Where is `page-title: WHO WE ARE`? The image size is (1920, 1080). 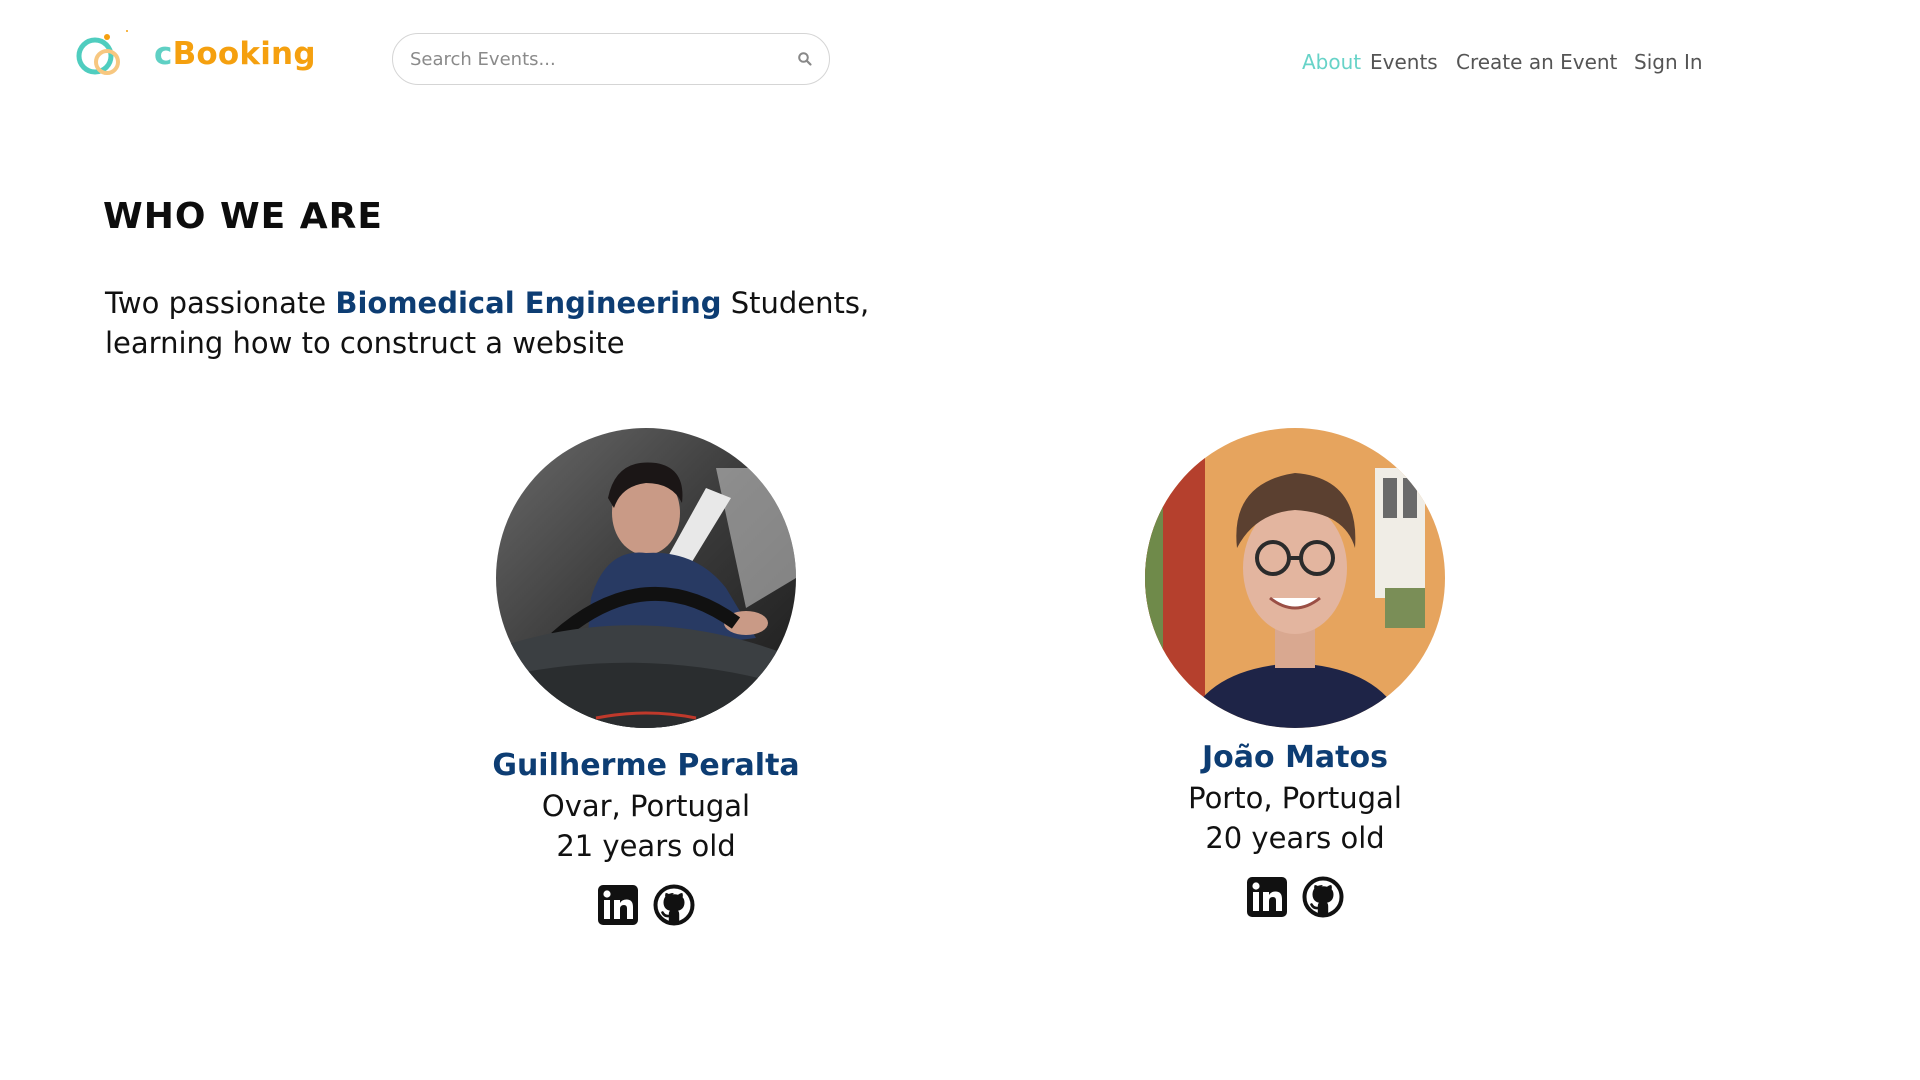 page-title: WHO WE ARE is located at coordinates (243, 216).